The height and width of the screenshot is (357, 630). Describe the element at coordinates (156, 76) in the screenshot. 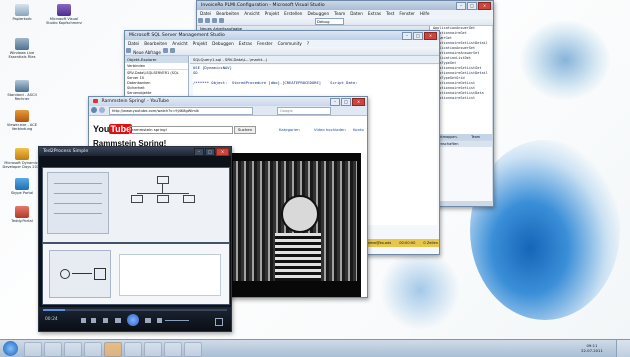

I see `tree-node: SRV-Data\LSQLSERVER1 (SQL Server 10` at that location.